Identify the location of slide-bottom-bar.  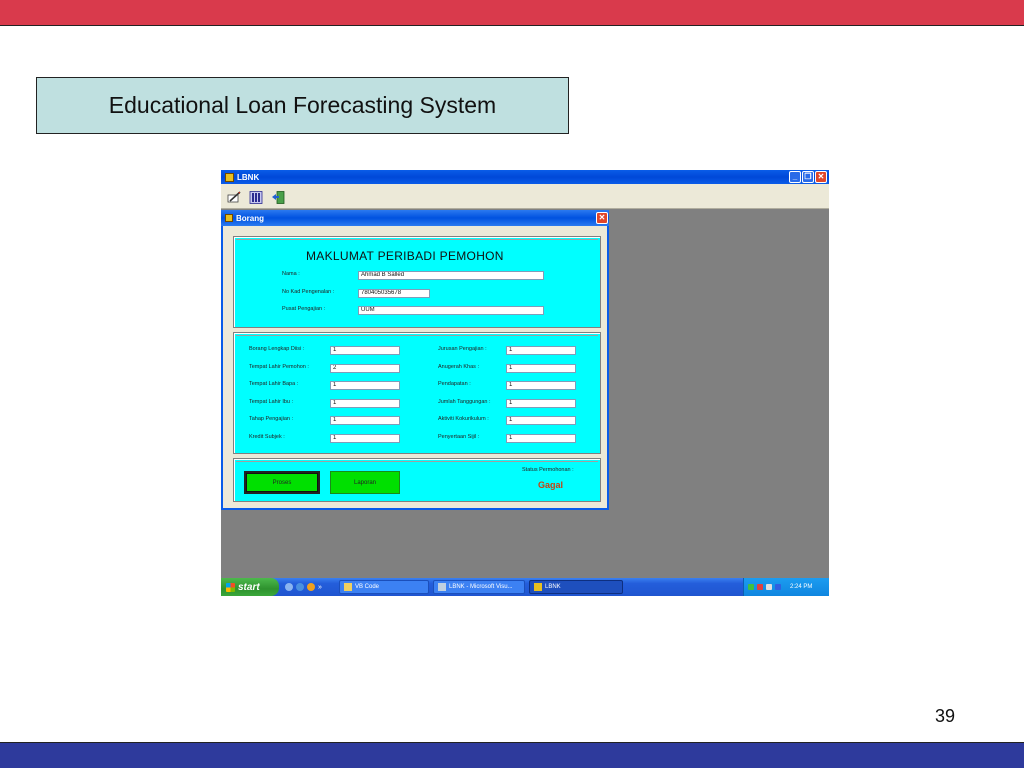
(512, 755).